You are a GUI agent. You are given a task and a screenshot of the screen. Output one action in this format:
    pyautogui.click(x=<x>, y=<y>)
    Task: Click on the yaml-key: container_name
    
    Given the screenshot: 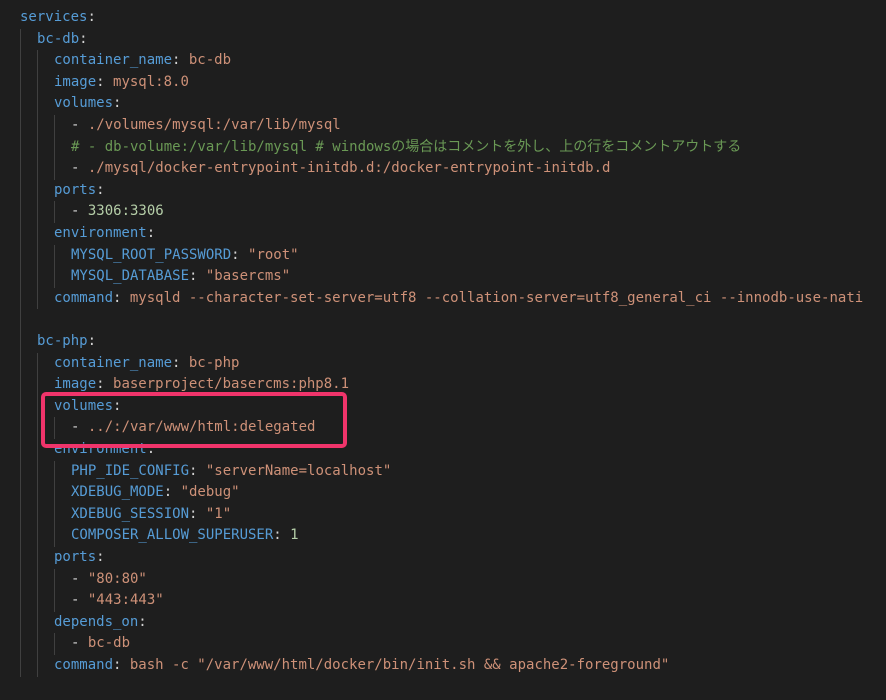 What is the action you would take?
    pyautogui.click(x=113, y=362)
    